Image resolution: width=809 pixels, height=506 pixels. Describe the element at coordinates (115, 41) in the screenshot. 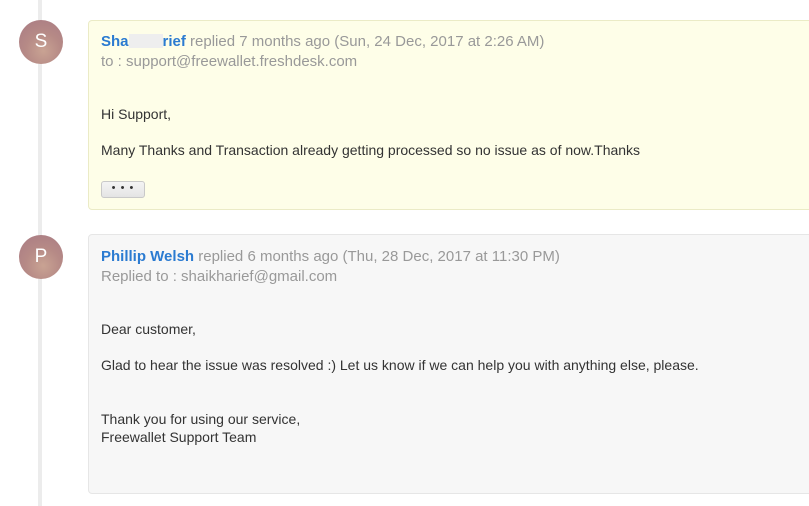

I see `author-name-prefix: Sha` at that location.